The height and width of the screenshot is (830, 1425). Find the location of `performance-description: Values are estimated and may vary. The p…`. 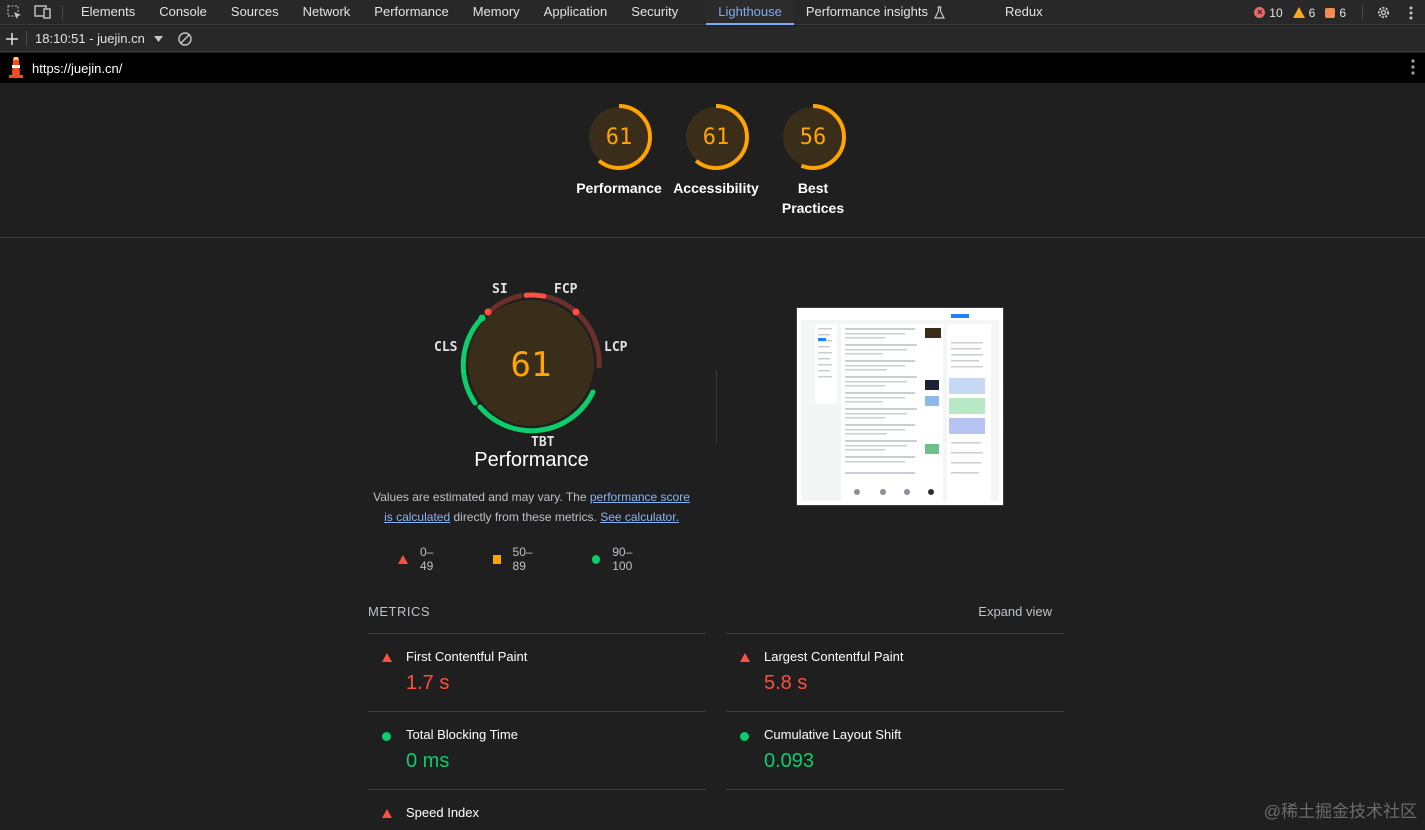

performance-description: Values are estimated and may vary. The p… is located at coordinates (531, 507).